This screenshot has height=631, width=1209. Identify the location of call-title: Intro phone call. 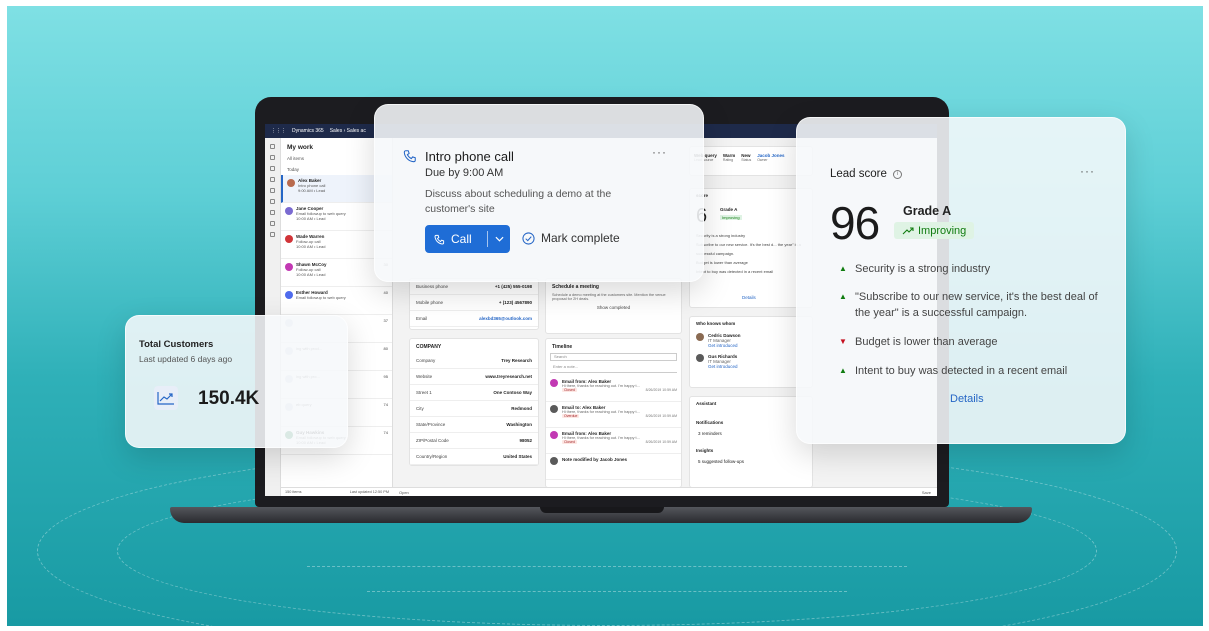
(469, 156).